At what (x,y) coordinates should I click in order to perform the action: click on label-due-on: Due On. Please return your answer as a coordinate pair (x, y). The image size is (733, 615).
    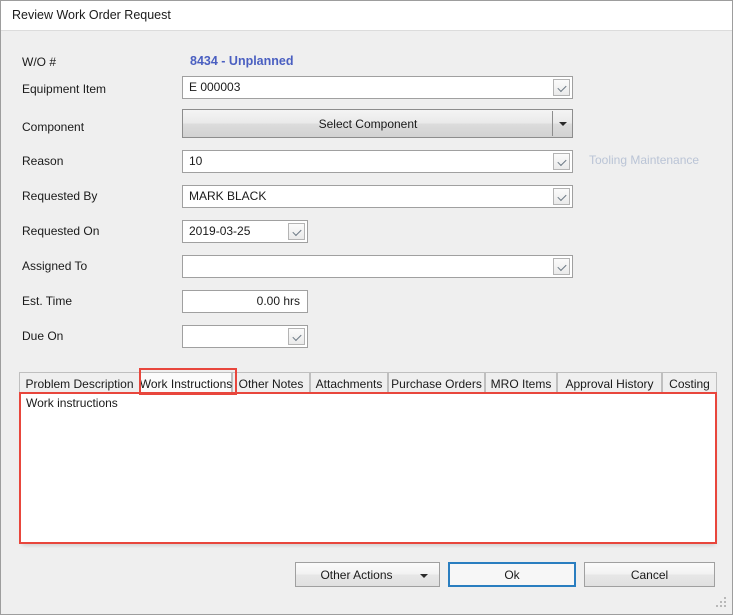
    Looking at the image, I should click on (43, 336).